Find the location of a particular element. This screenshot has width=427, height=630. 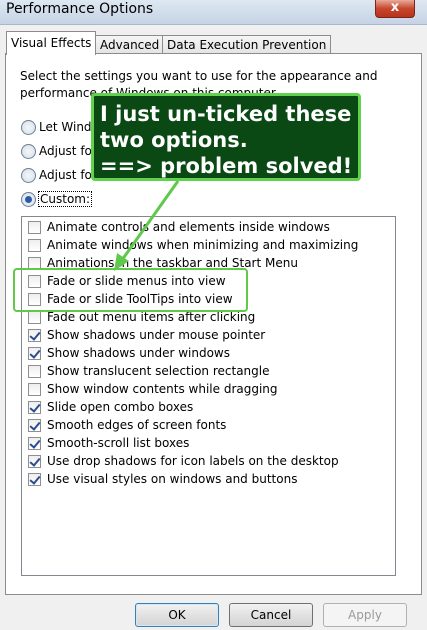

option-label: Show shadows under windows is located at coordinates (138, 353).